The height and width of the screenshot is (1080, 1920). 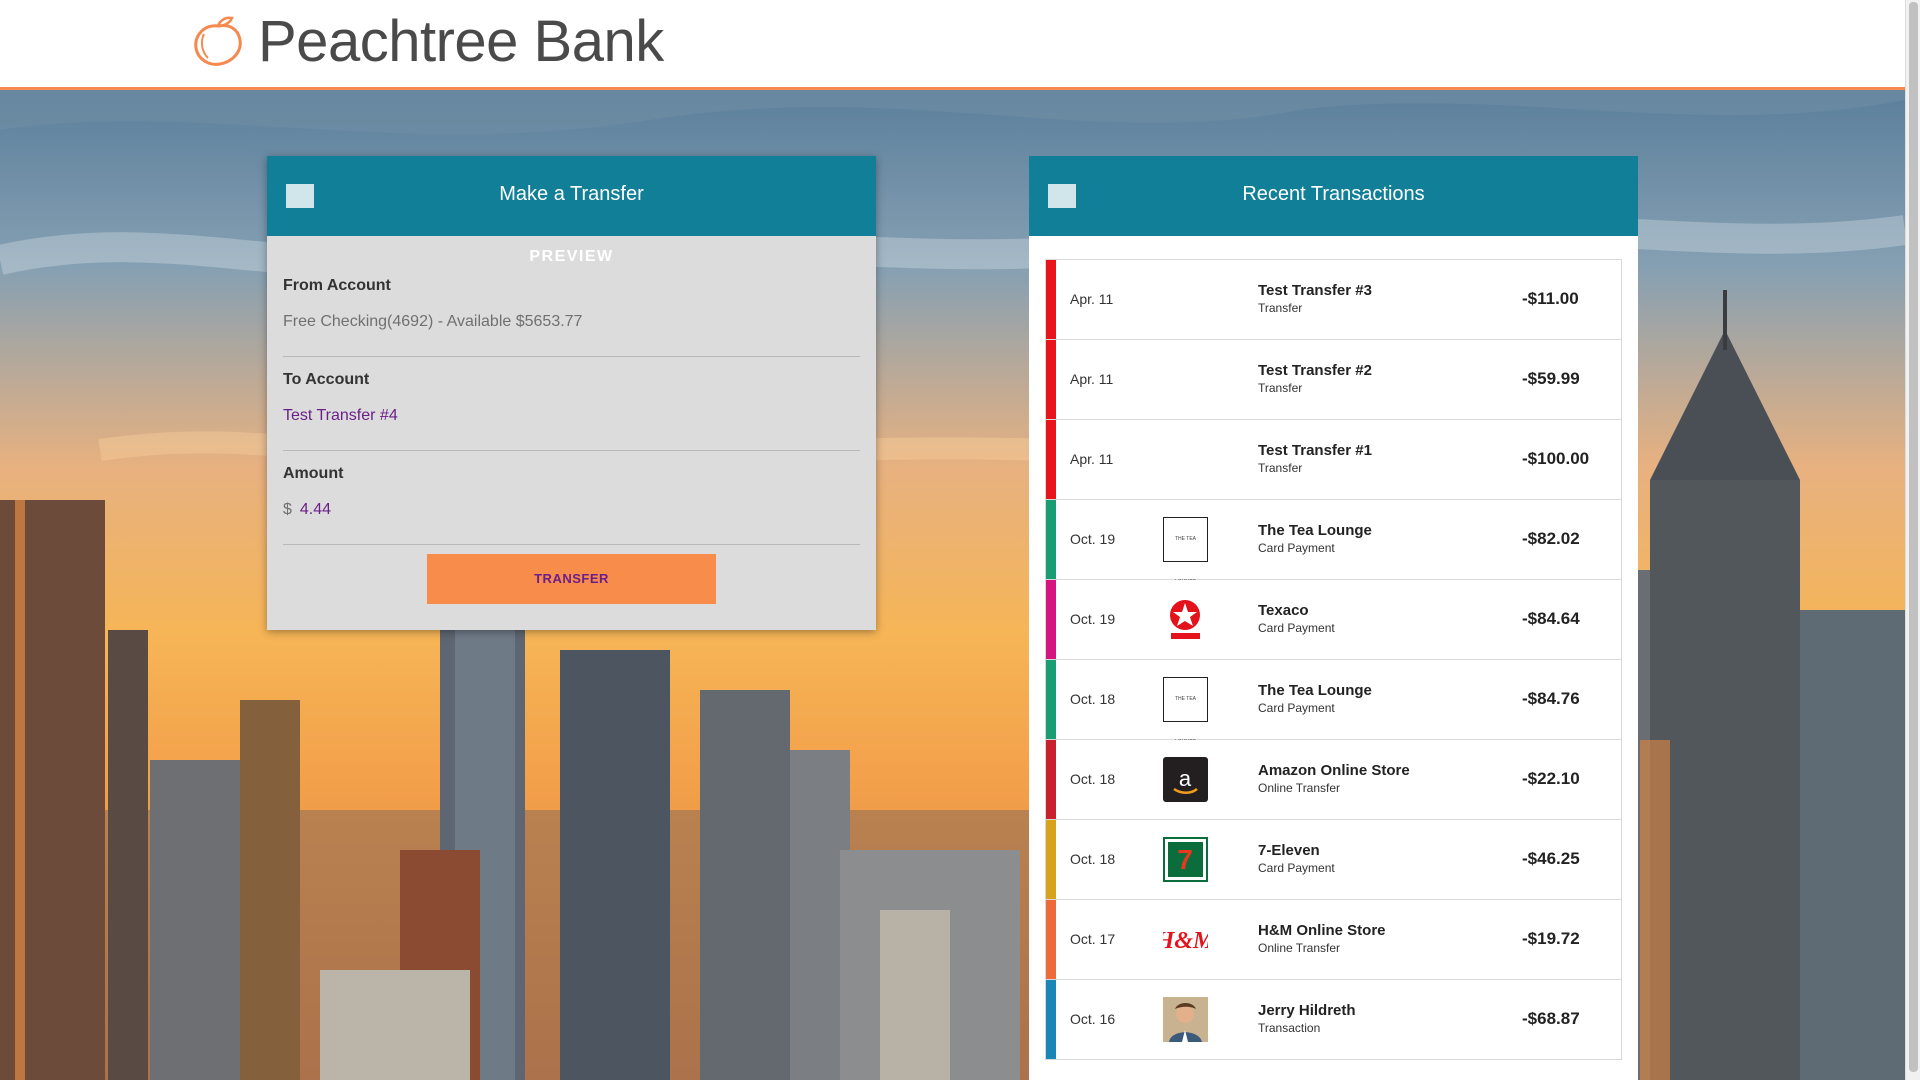 I want to click on transaction-merchant: Amazon Online Store, so click(x=1334, y=770).